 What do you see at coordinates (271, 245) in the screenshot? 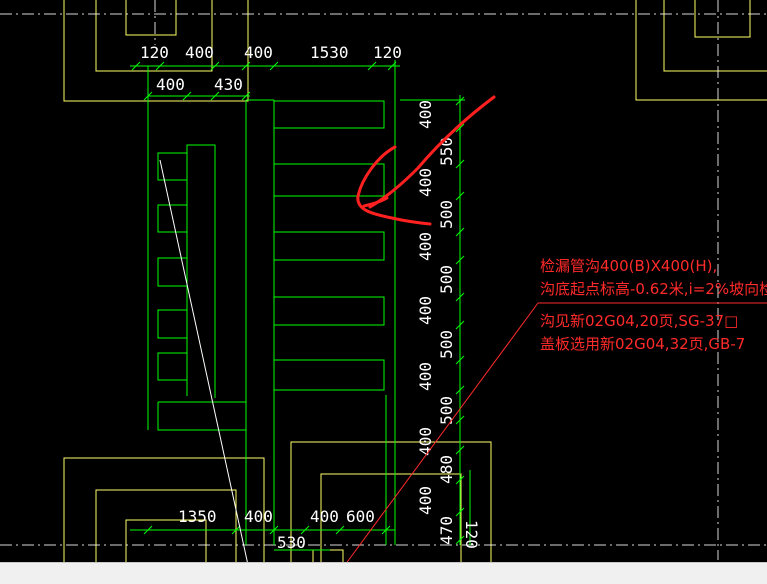
I see `trench-branches` at bounding box center [271, 245].